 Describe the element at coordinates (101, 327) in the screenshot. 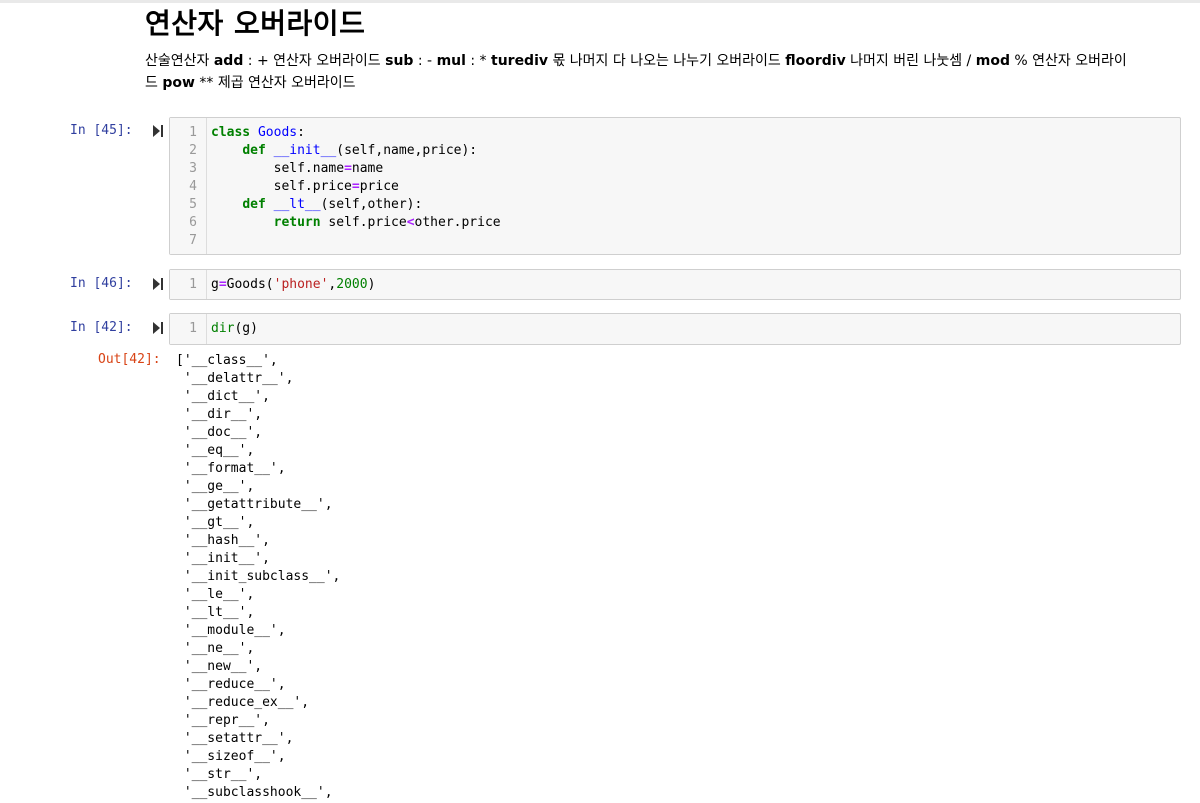

I see `cell-prompt-in-42: In [42]:` at that location.